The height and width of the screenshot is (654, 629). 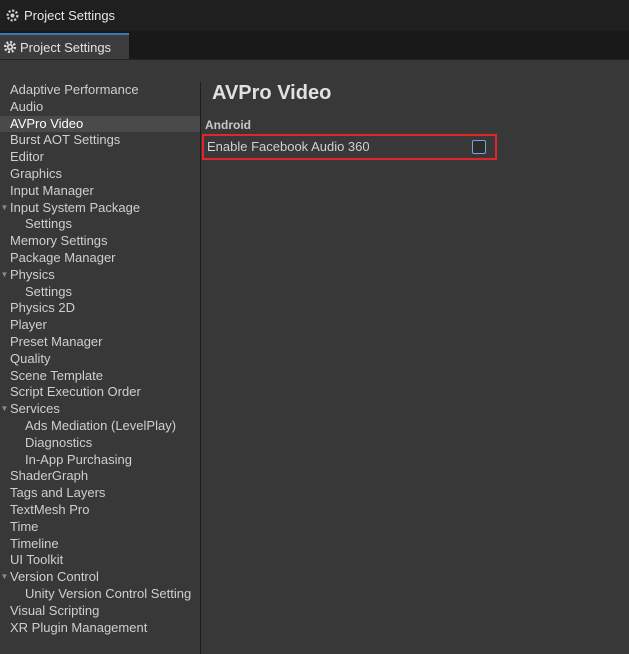 What do you see at coordinates (100, 359) in the screenshot?
I see `sidebar-item: Quality` at bounding box center [100, 359].